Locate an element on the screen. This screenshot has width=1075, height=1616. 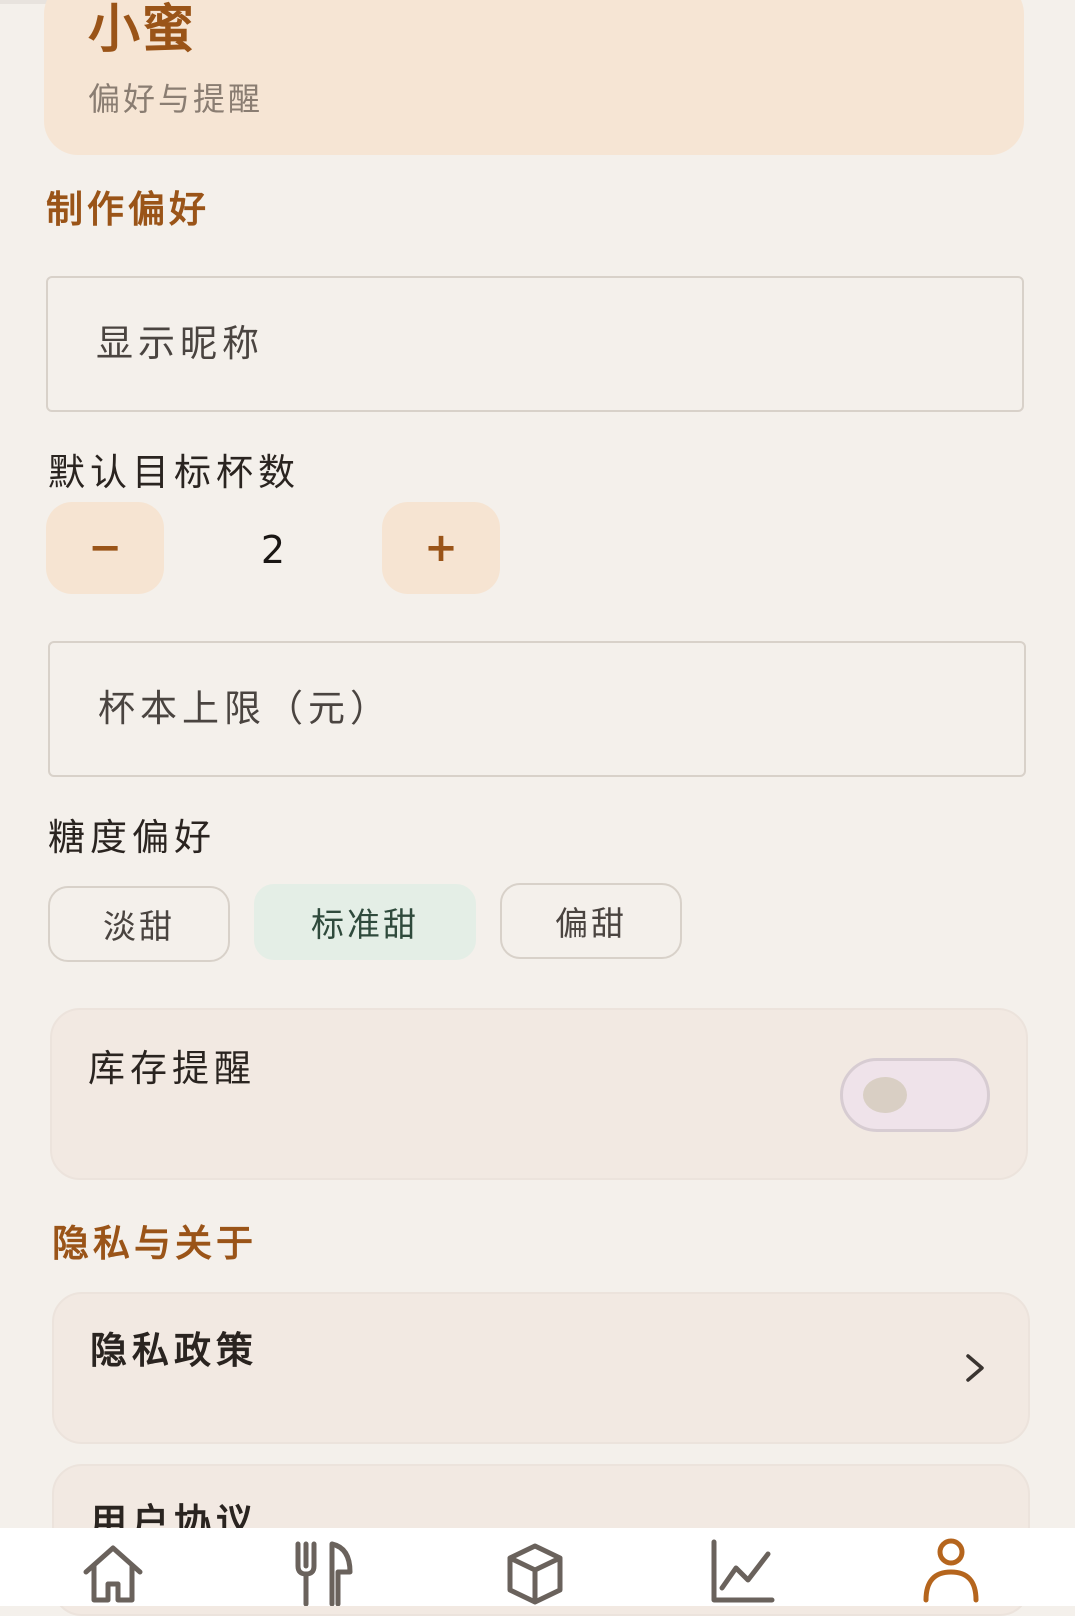
sweetness-label: 糖度偏好 is located at coordinates (132, 837).